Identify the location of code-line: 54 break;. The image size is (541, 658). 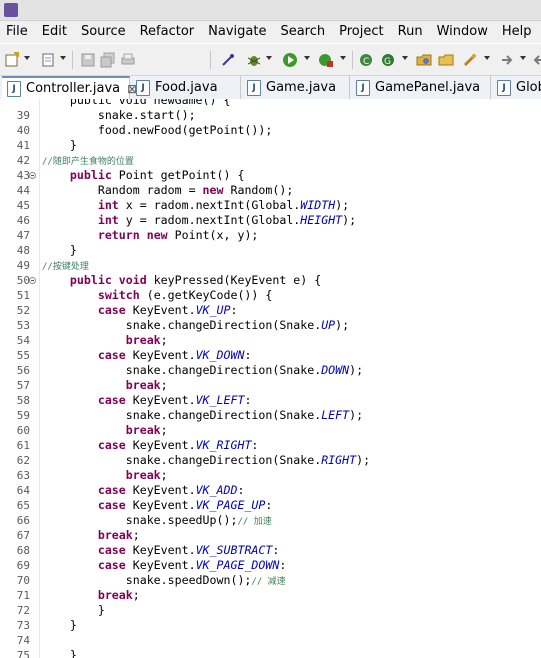
(270, 340).